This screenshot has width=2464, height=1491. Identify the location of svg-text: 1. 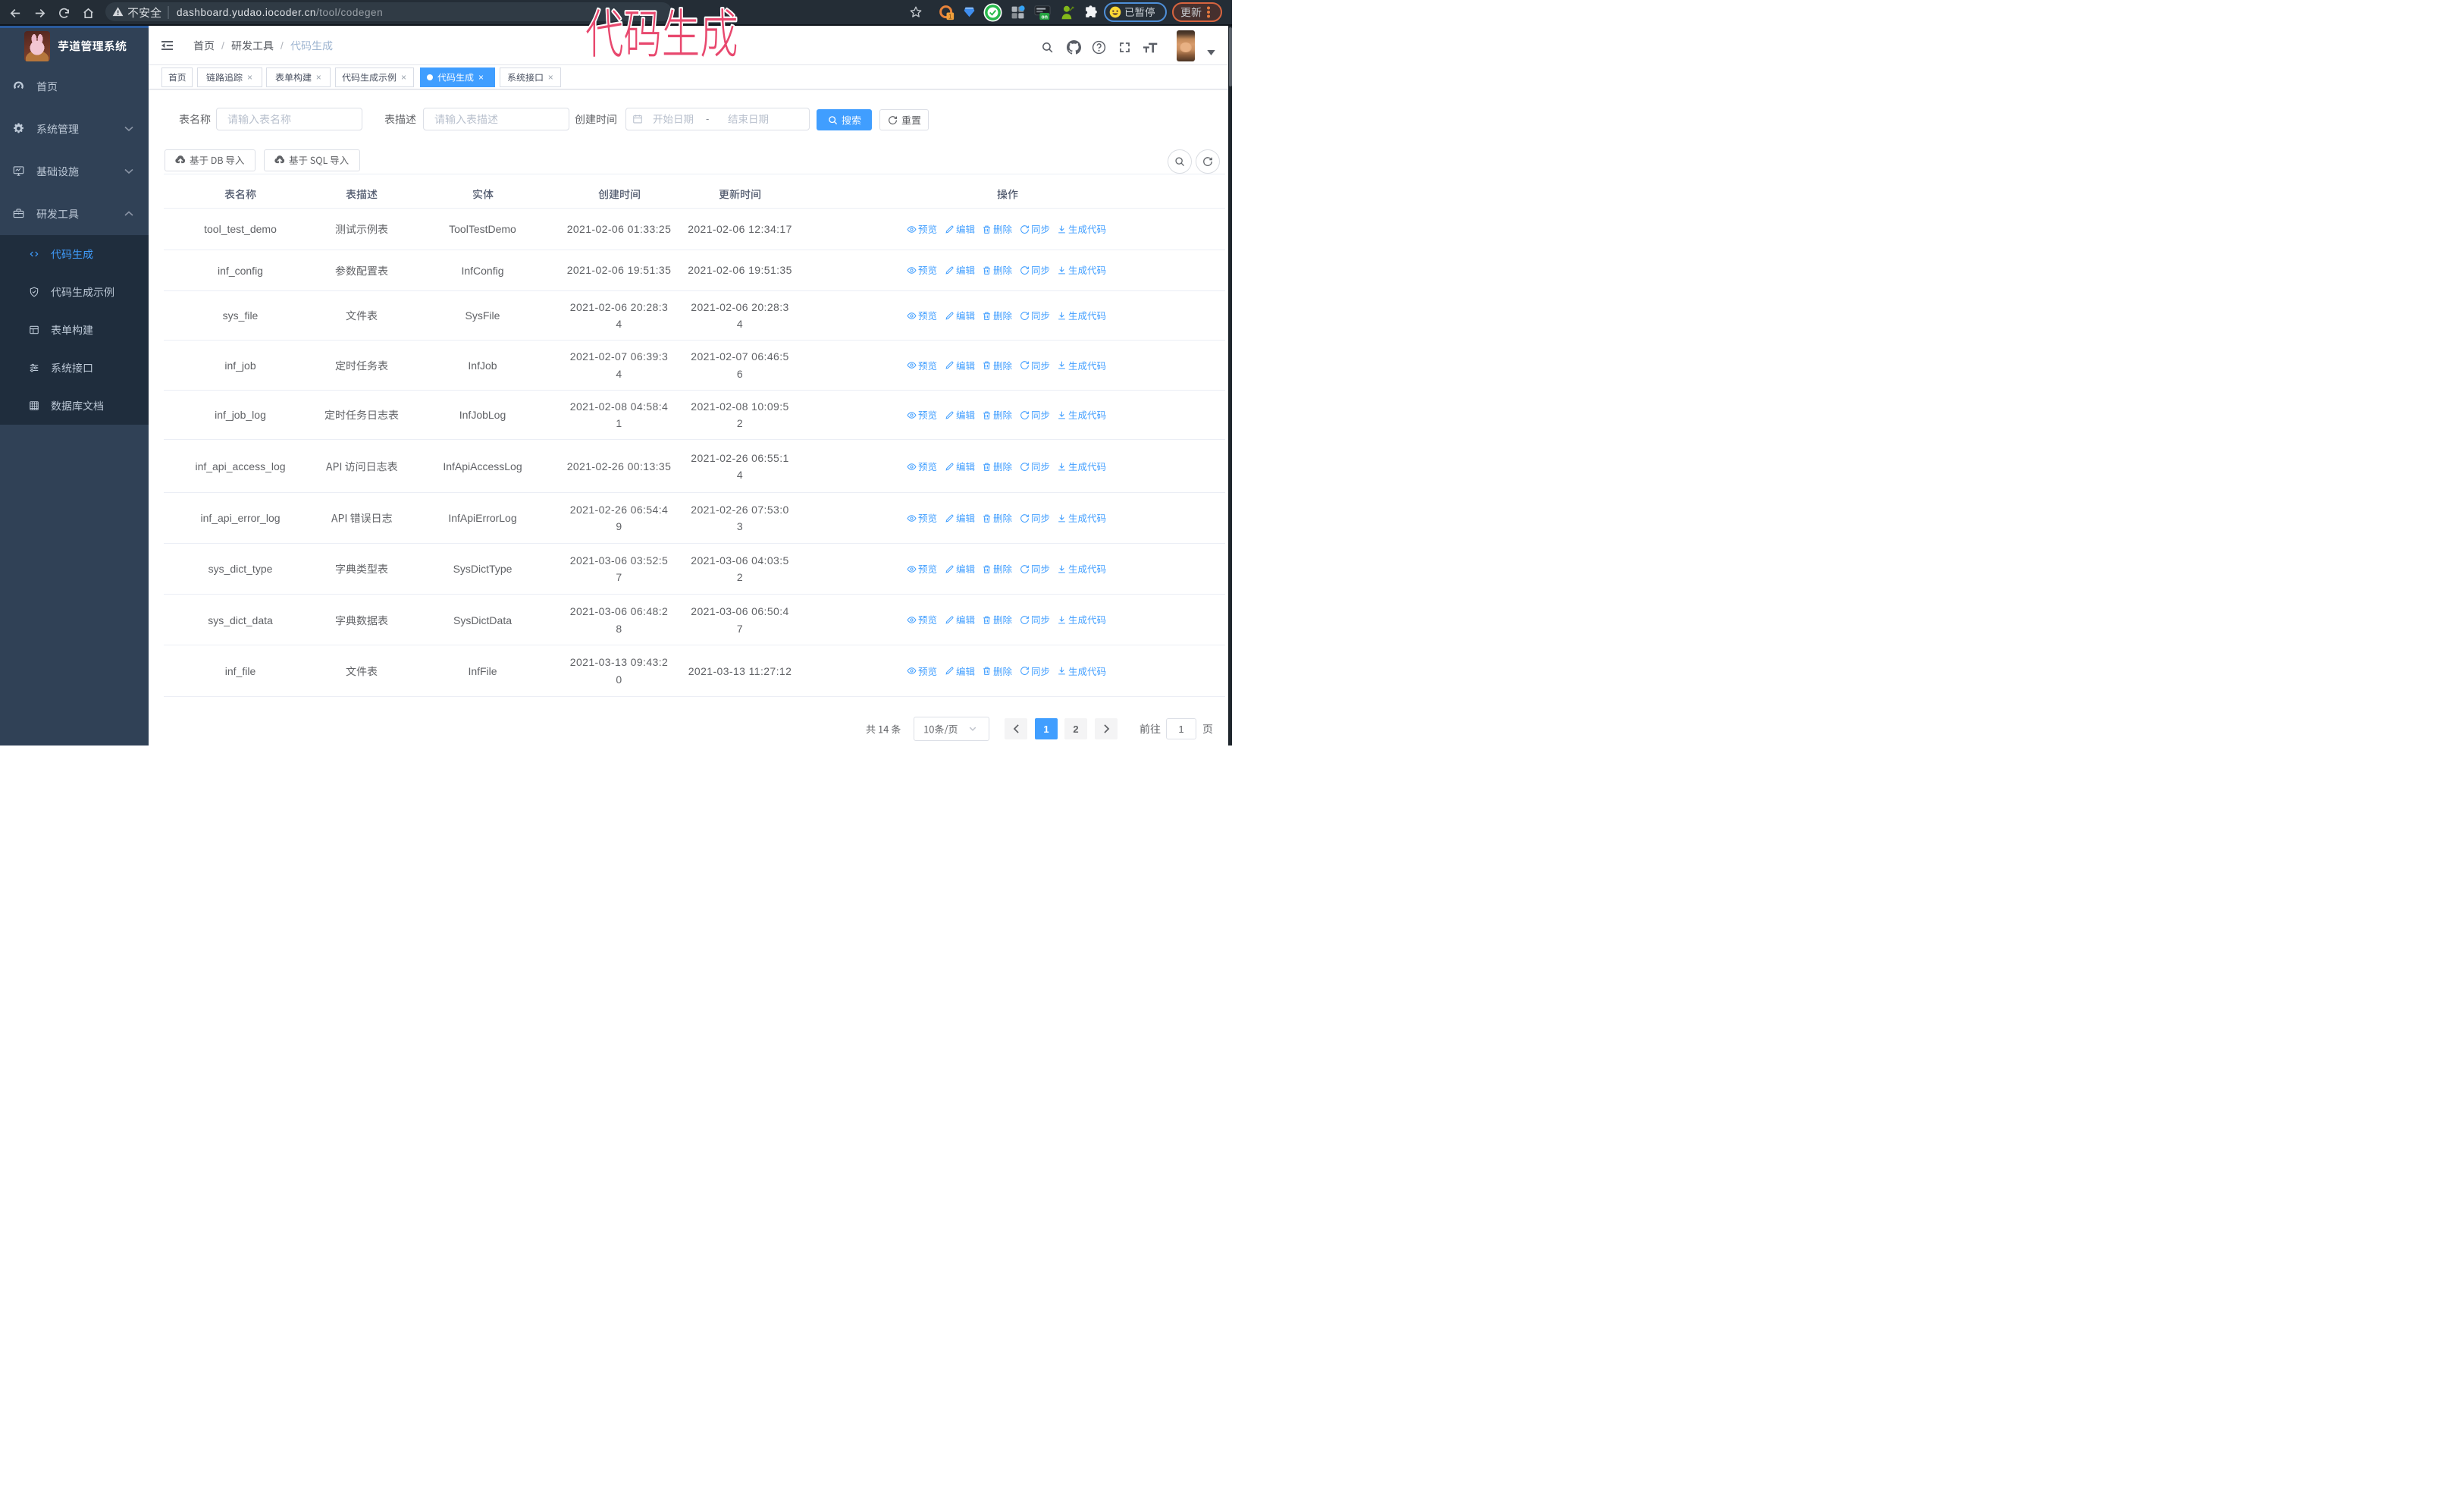
(949, 16).